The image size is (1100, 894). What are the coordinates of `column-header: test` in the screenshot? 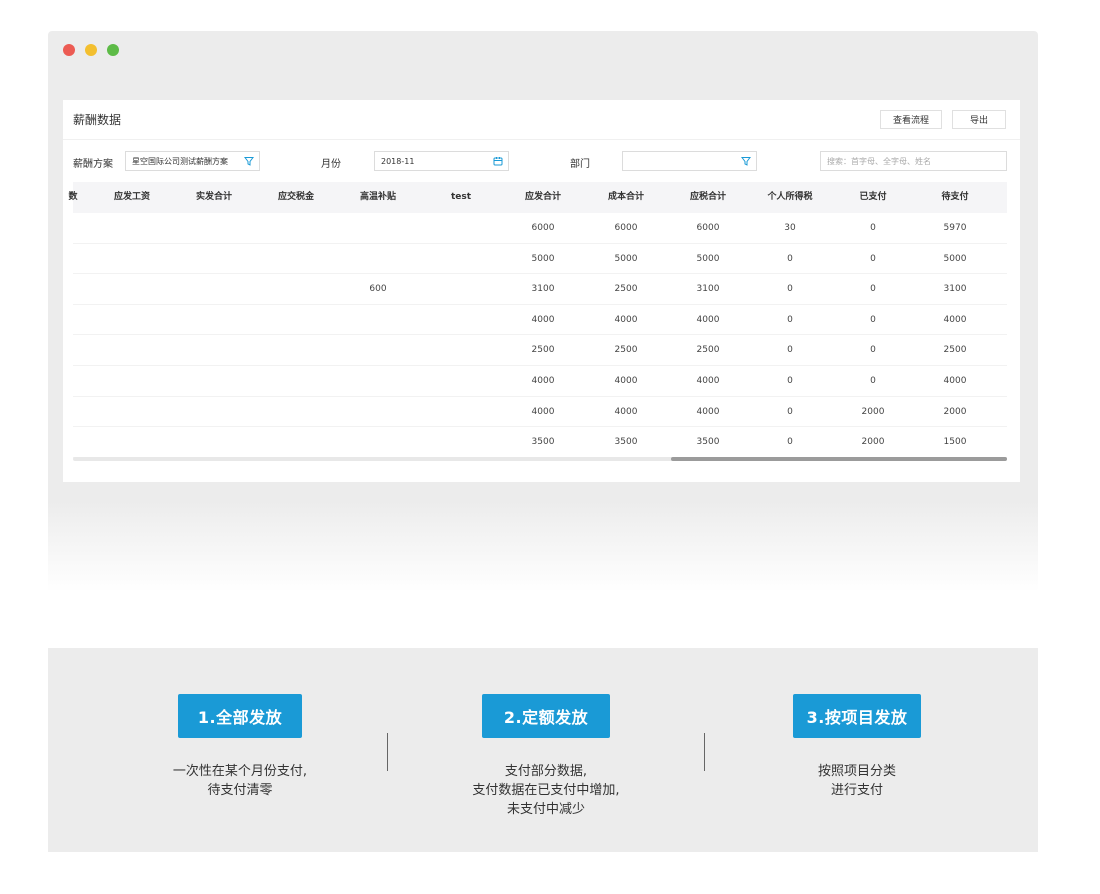 It's located at (461, 197).